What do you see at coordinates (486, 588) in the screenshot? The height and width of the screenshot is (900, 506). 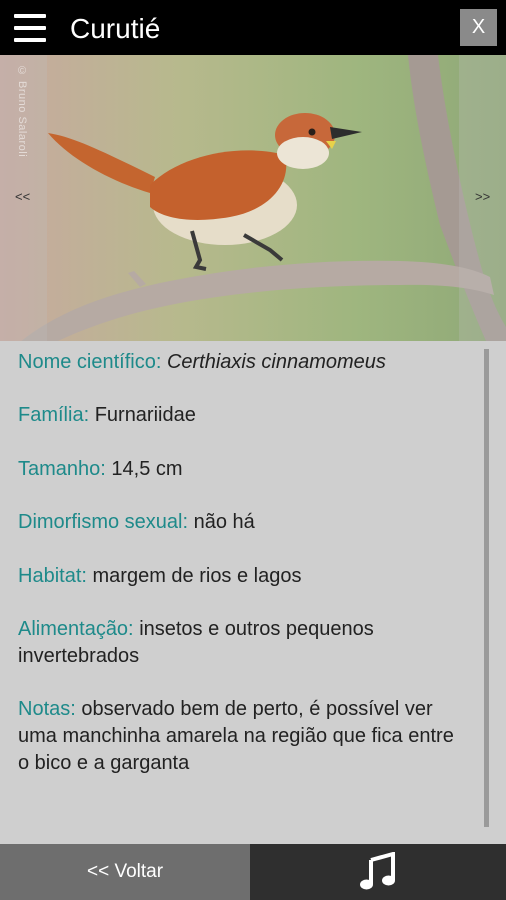 I see `scrollbar` at bounding box center [486, 588].